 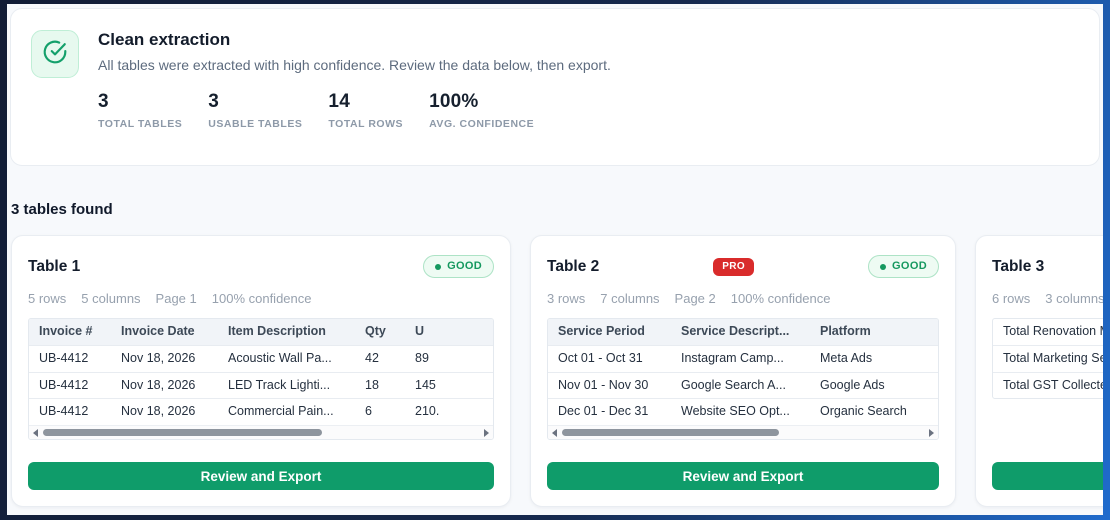 I want to click on table-title: Table 1, so click(x=54, y=266).